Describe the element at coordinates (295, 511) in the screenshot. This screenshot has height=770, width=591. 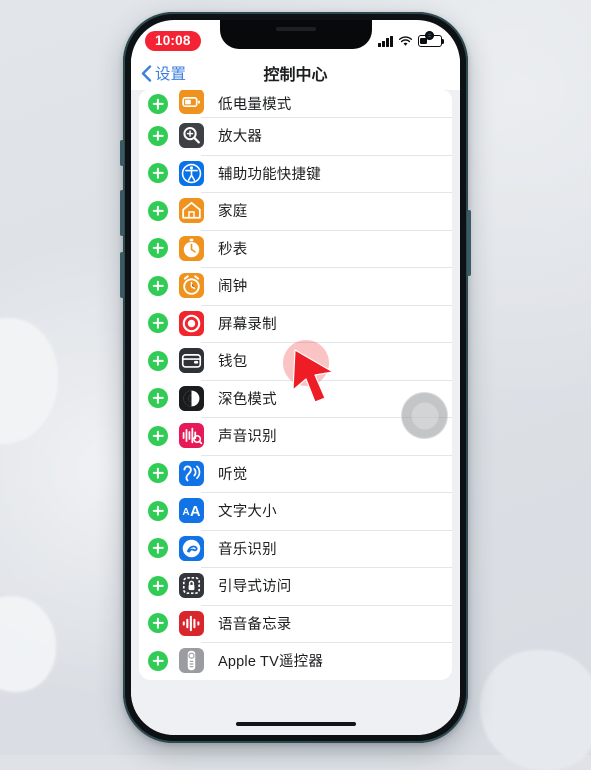
I see `list-row: A A 文字大小` at that location.